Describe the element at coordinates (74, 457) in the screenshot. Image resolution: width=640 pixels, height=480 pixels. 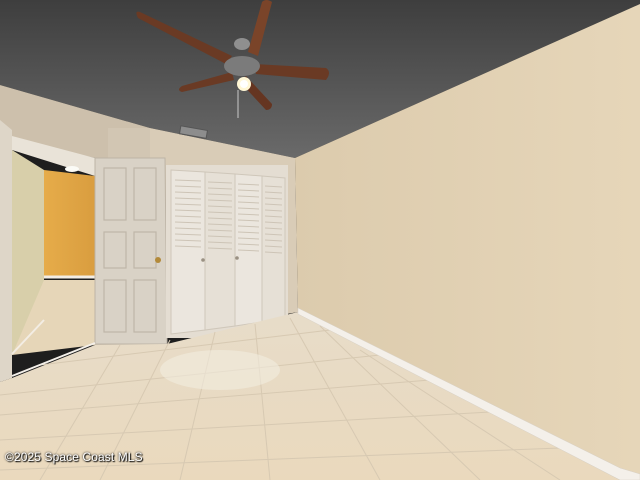
I see `mls-watermark: ©2025 Space Coast MLS` at that location.